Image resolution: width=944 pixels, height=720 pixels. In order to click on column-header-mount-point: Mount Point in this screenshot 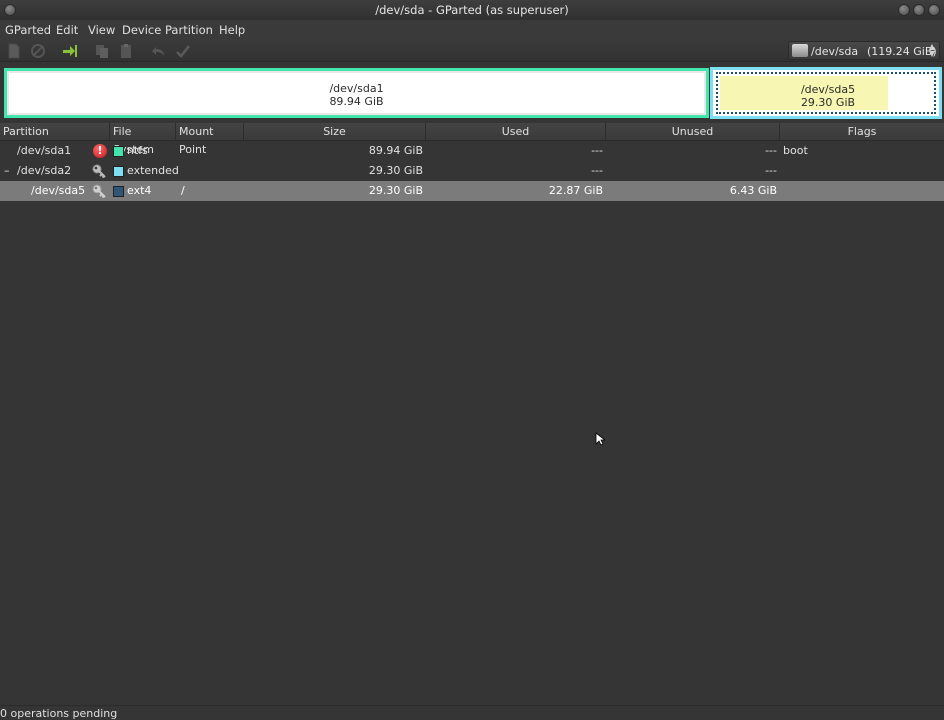, I will do `click(210, 139)`.